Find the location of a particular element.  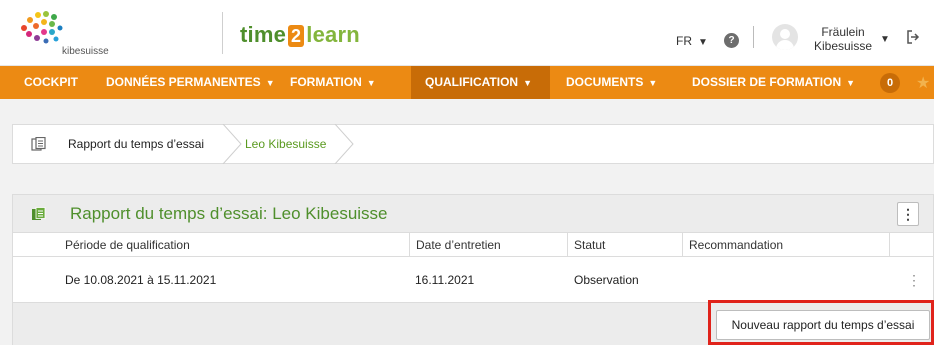

panel-title: Rapport du temps d’essai: Leo Kibesuisse is located at coordinates (229, 213).